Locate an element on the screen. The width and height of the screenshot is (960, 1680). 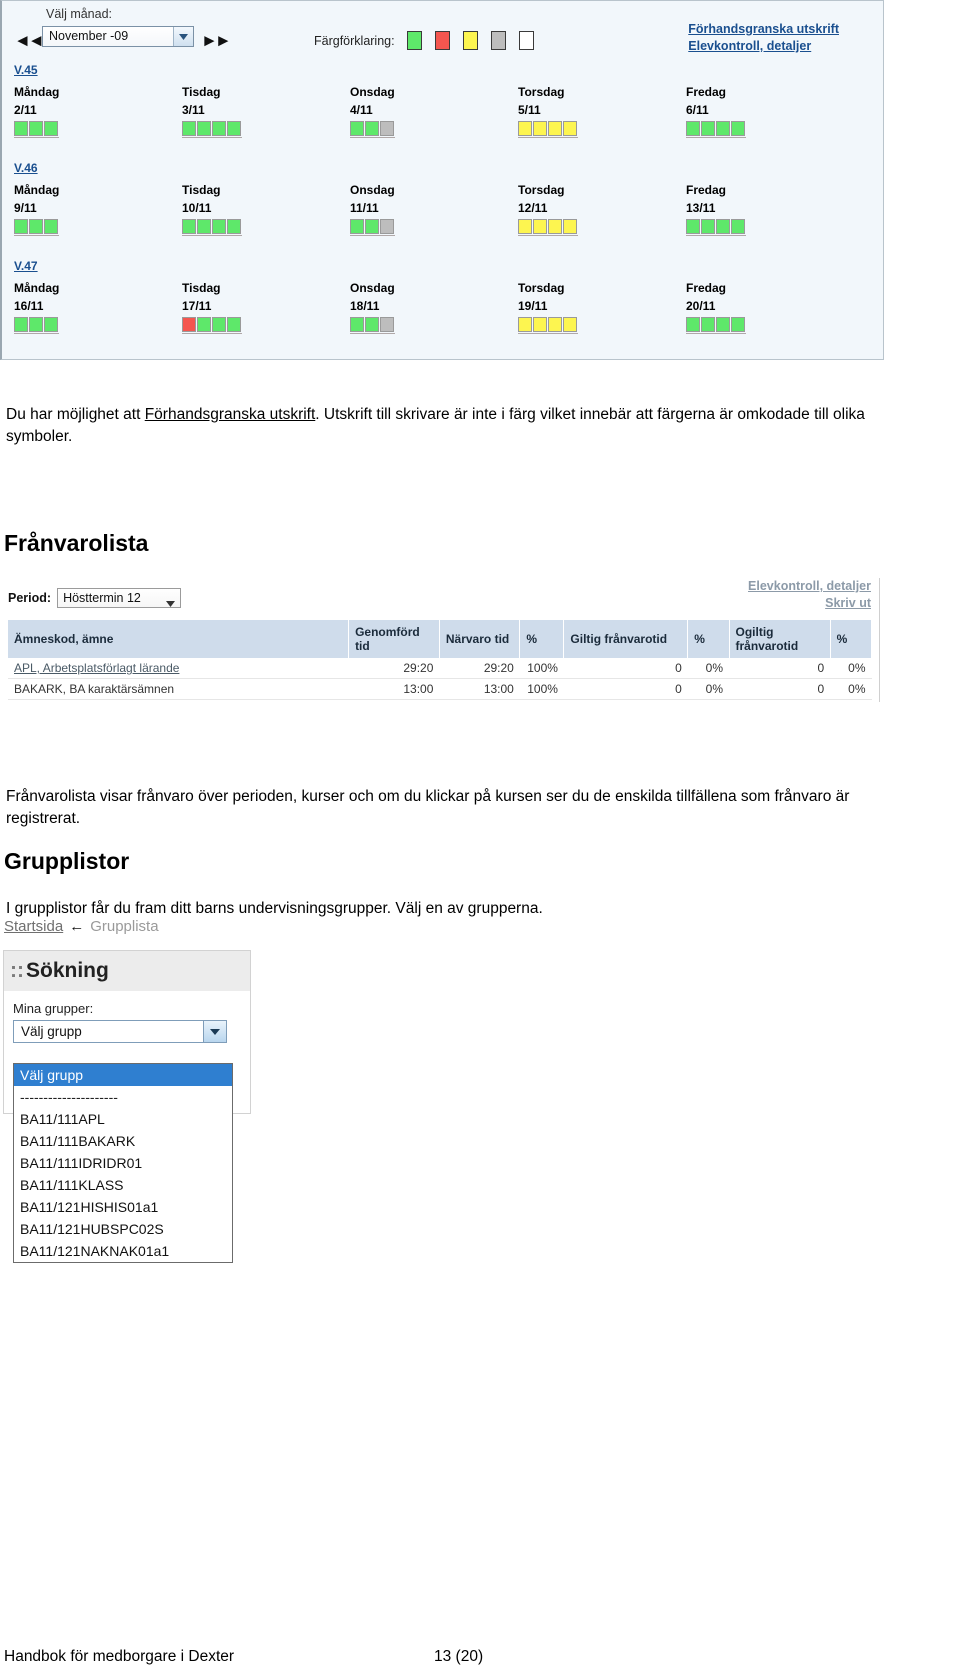
link-print: Skriv ut is located at coordinates (809, 603).